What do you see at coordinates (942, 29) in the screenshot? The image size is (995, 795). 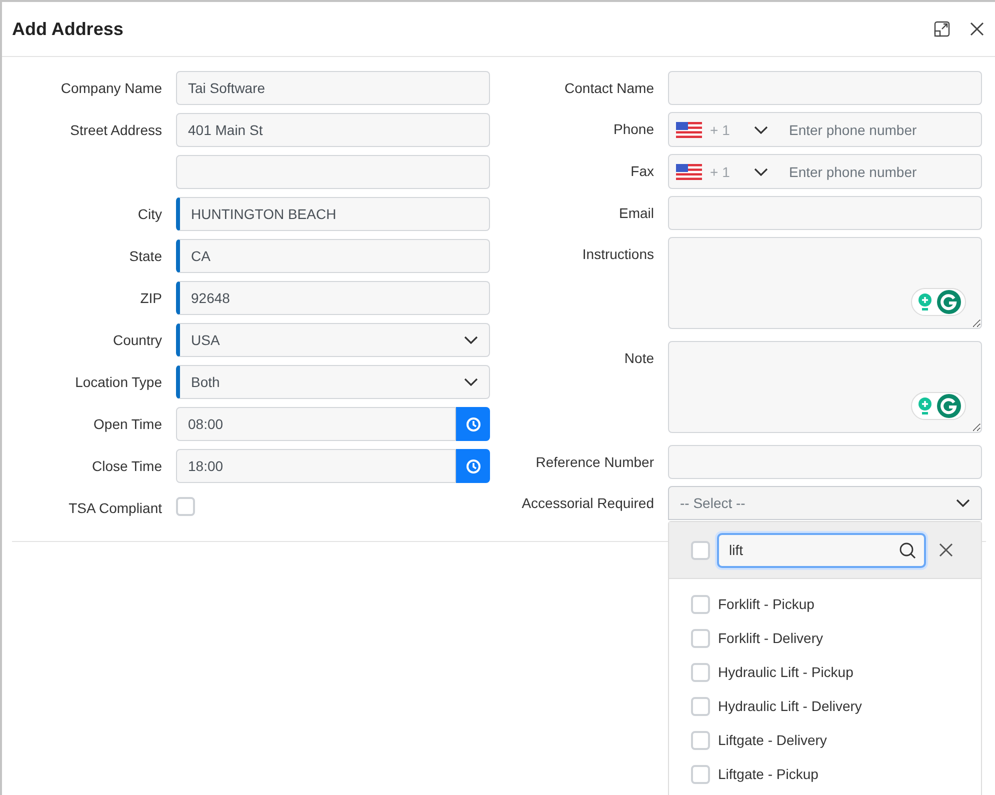 I see `maximize-icon` at bounding box center [942, 29].